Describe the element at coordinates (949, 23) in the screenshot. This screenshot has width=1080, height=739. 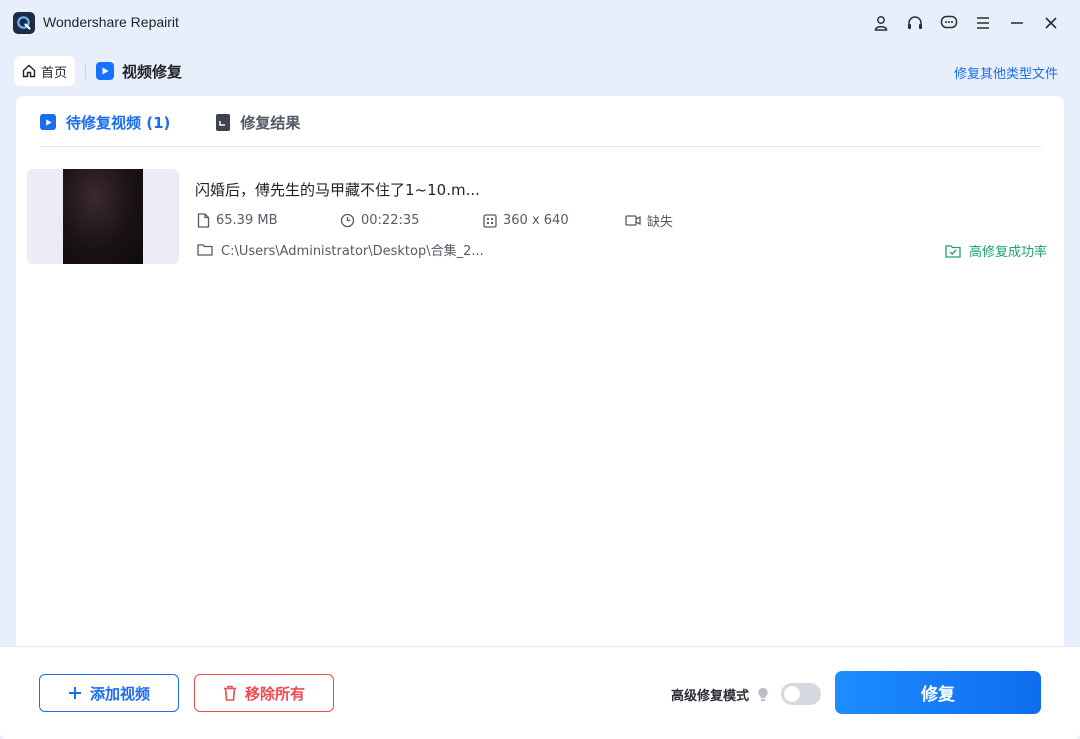
I see `feedback-chat-icon` at that location.